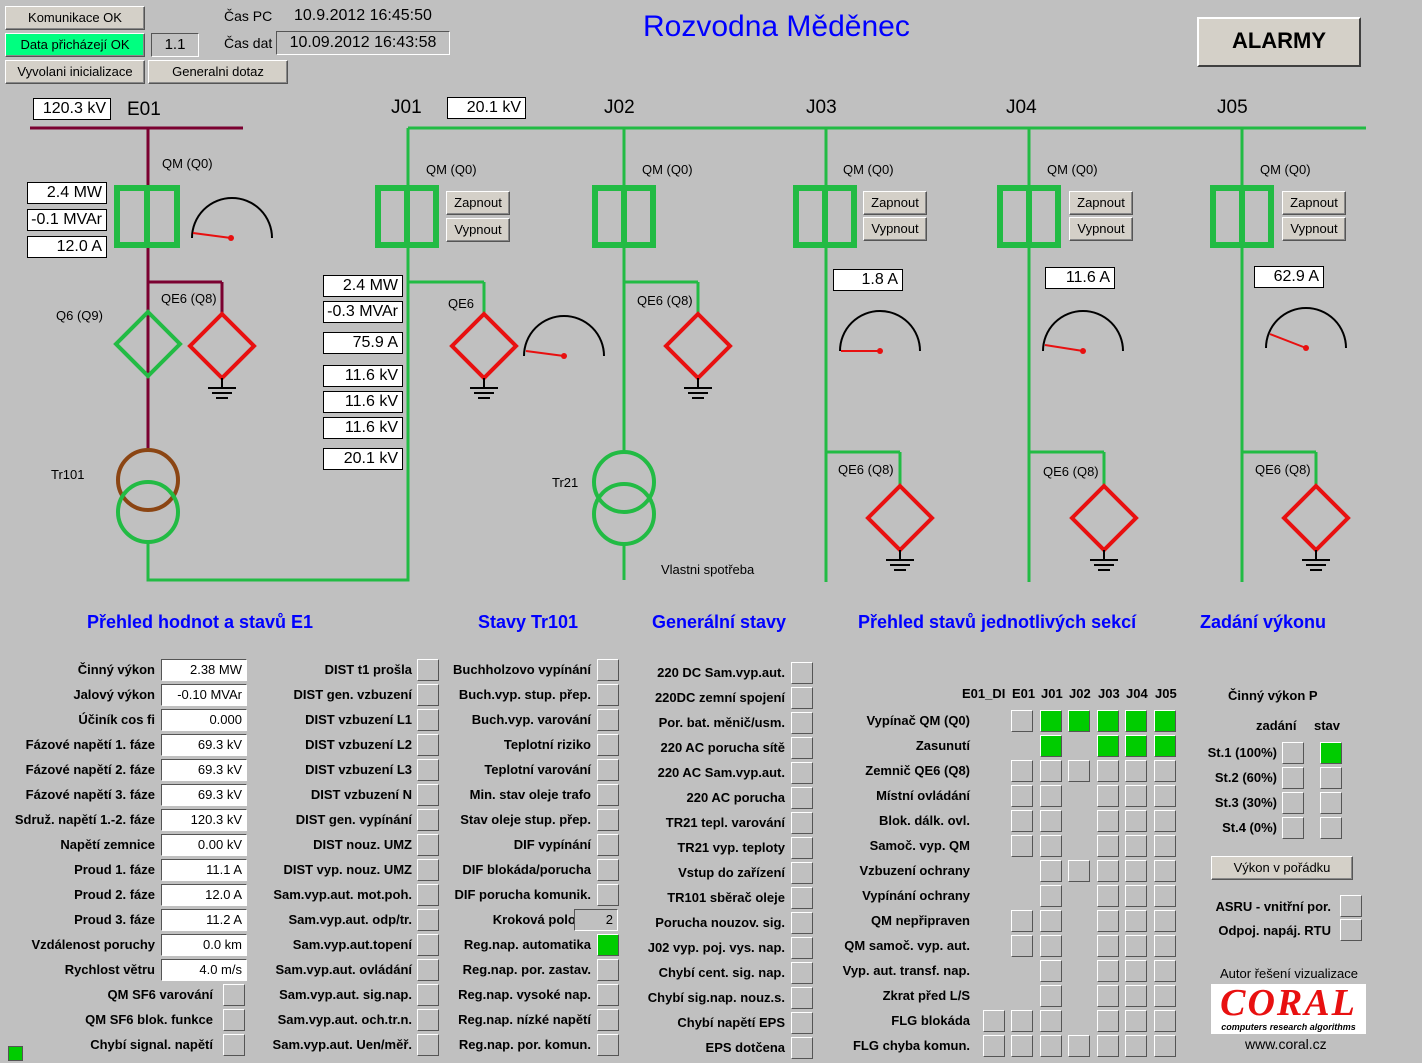 The image size is (1422, 1063). Describe the element at coordinates (916, 895) in the screenshot. I see `sections-row-label: Vypínání ochrany` at that location.